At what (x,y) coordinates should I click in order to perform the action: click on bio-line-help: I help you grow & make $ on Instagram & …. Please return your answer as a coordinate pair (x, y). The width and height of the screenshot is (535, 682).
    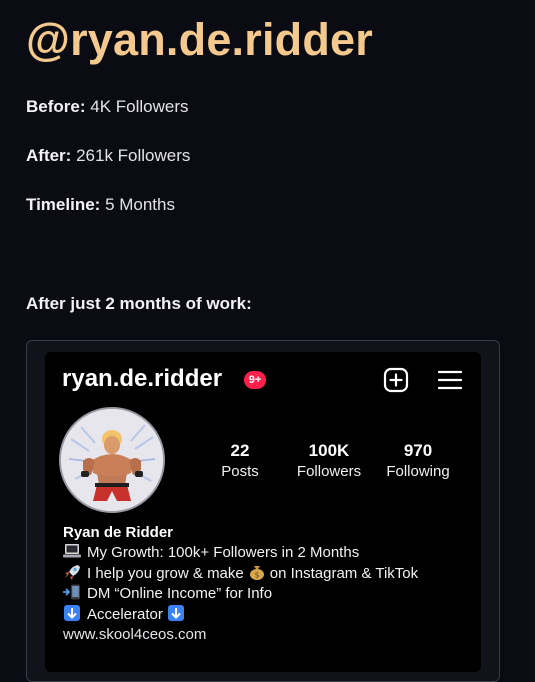
    Looking at the image, I should click on (268, 574).